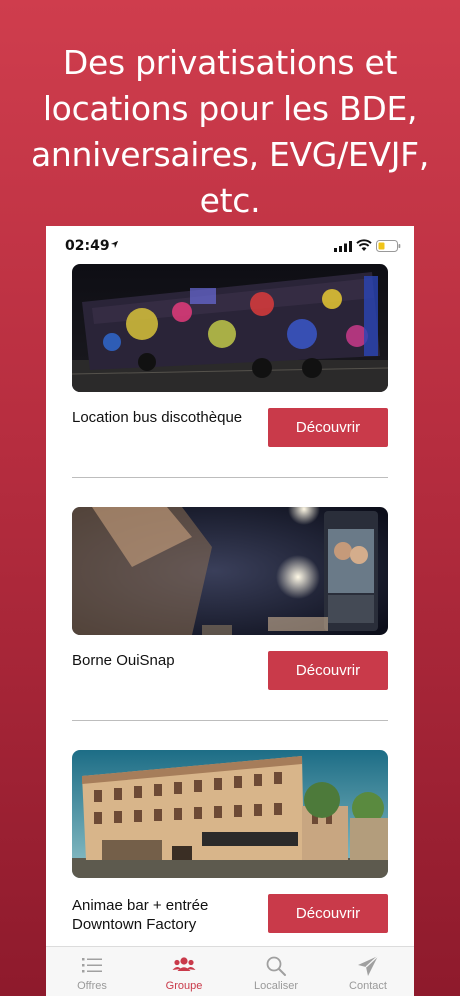  I want to click on group-icon, so click(184, 964).